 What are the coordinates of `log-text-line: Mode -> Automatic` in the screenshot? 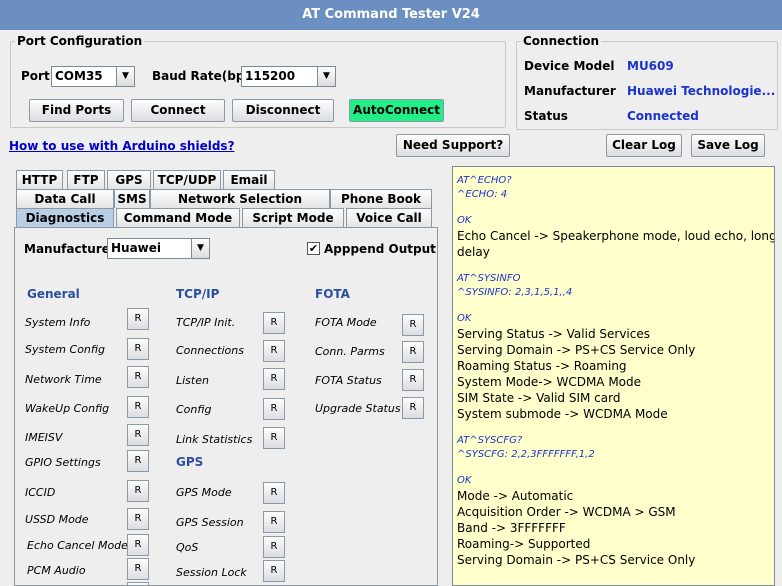 It's located at (515, 496).